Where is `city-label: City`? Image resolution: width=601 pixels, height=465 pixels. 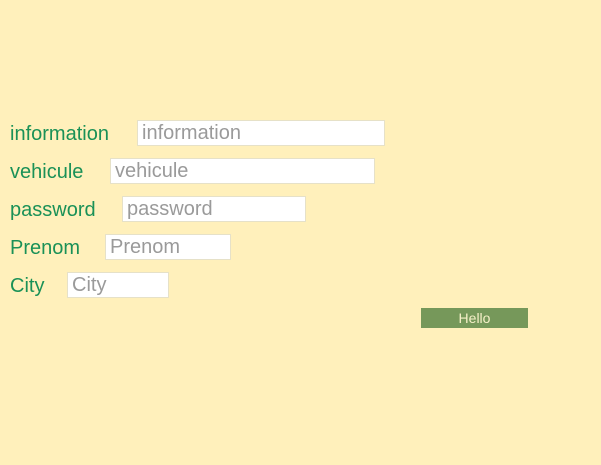
city-label: City is located at coordinates (27, 286).